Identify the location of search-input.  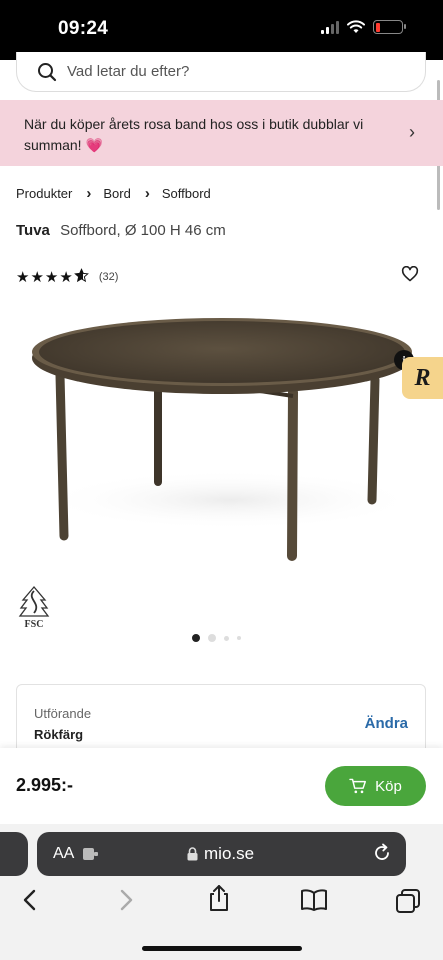
(227, 71).